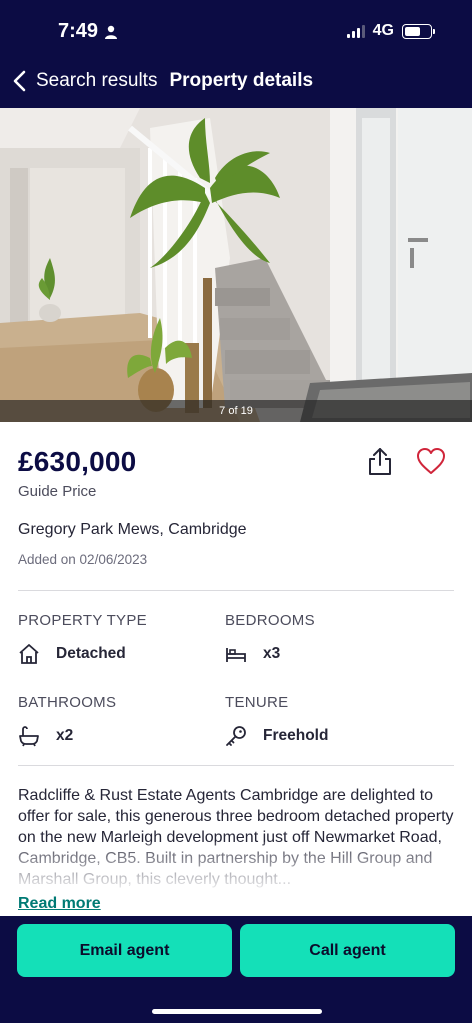  What do you see at coordinates (59, 904) in the screenshot?
I see `read-more-link: Read more` at bounding box center [59, 904].